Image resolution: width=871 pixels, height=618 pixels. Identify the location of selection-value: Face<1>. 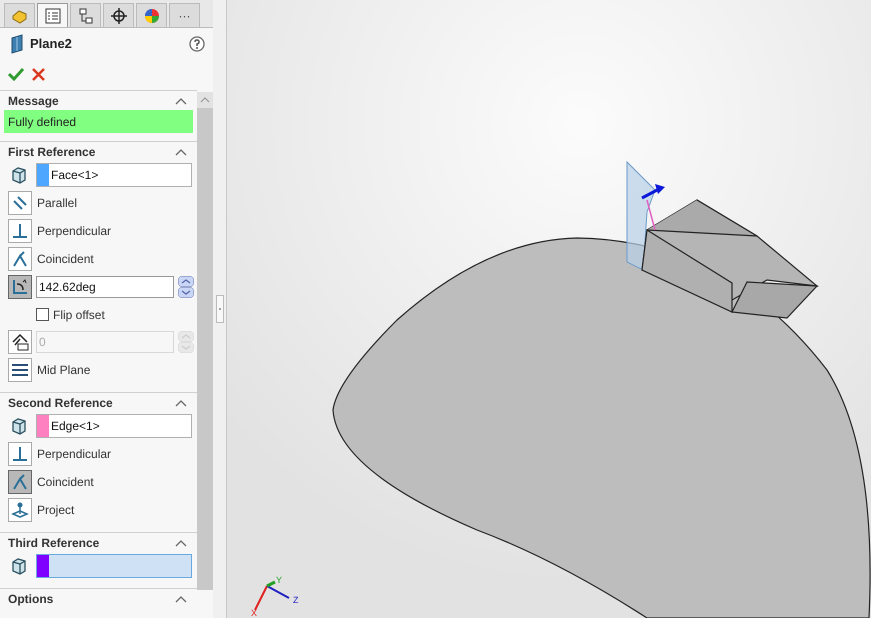
(74, 175).